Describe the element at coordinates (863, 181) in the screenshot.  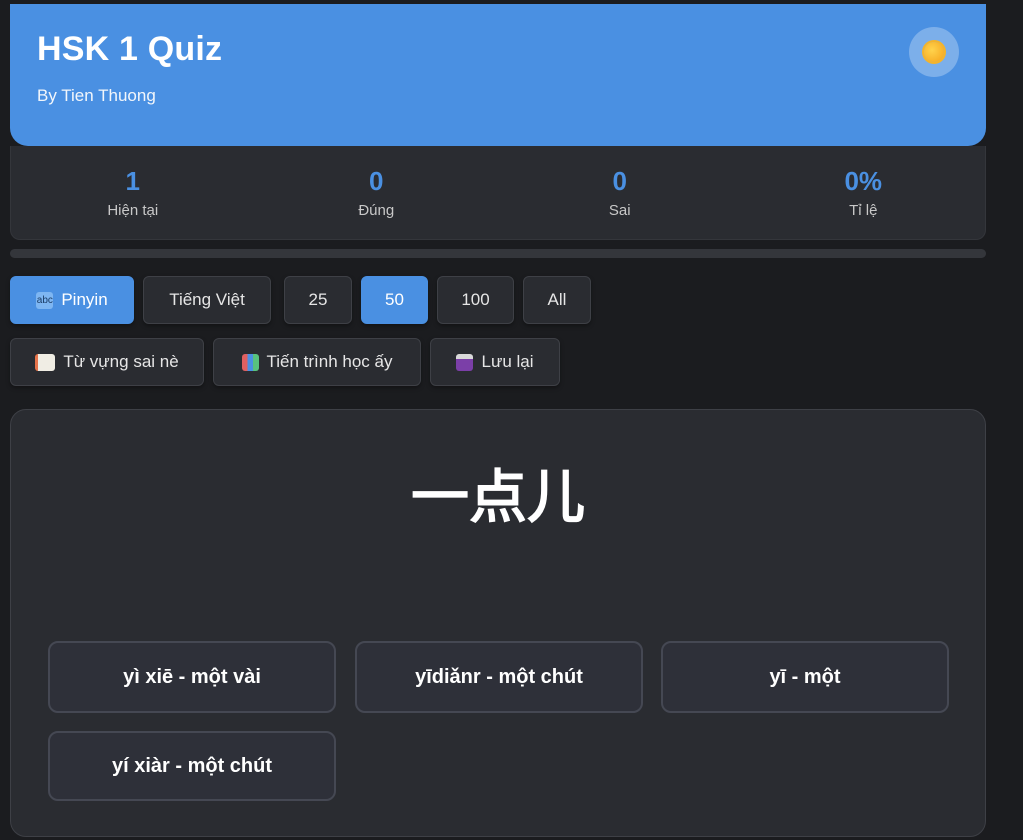
I see `stat-rate-value: 0%` at that location.